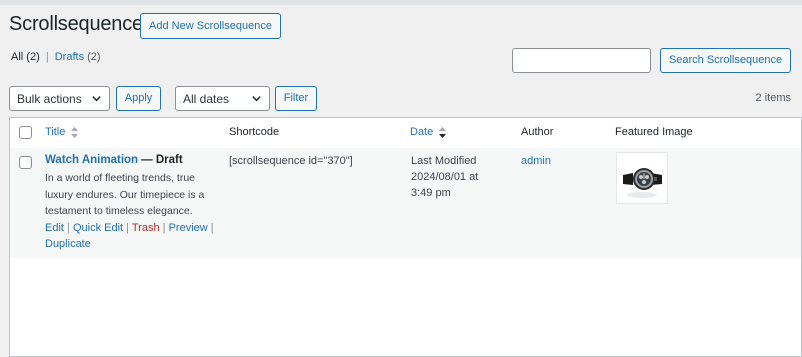  What do you see at coordinates (291, 161) in the screenshot?
I see `shortcode-value: [scrollsequence id="370"]` at bounding box center [291, 161].